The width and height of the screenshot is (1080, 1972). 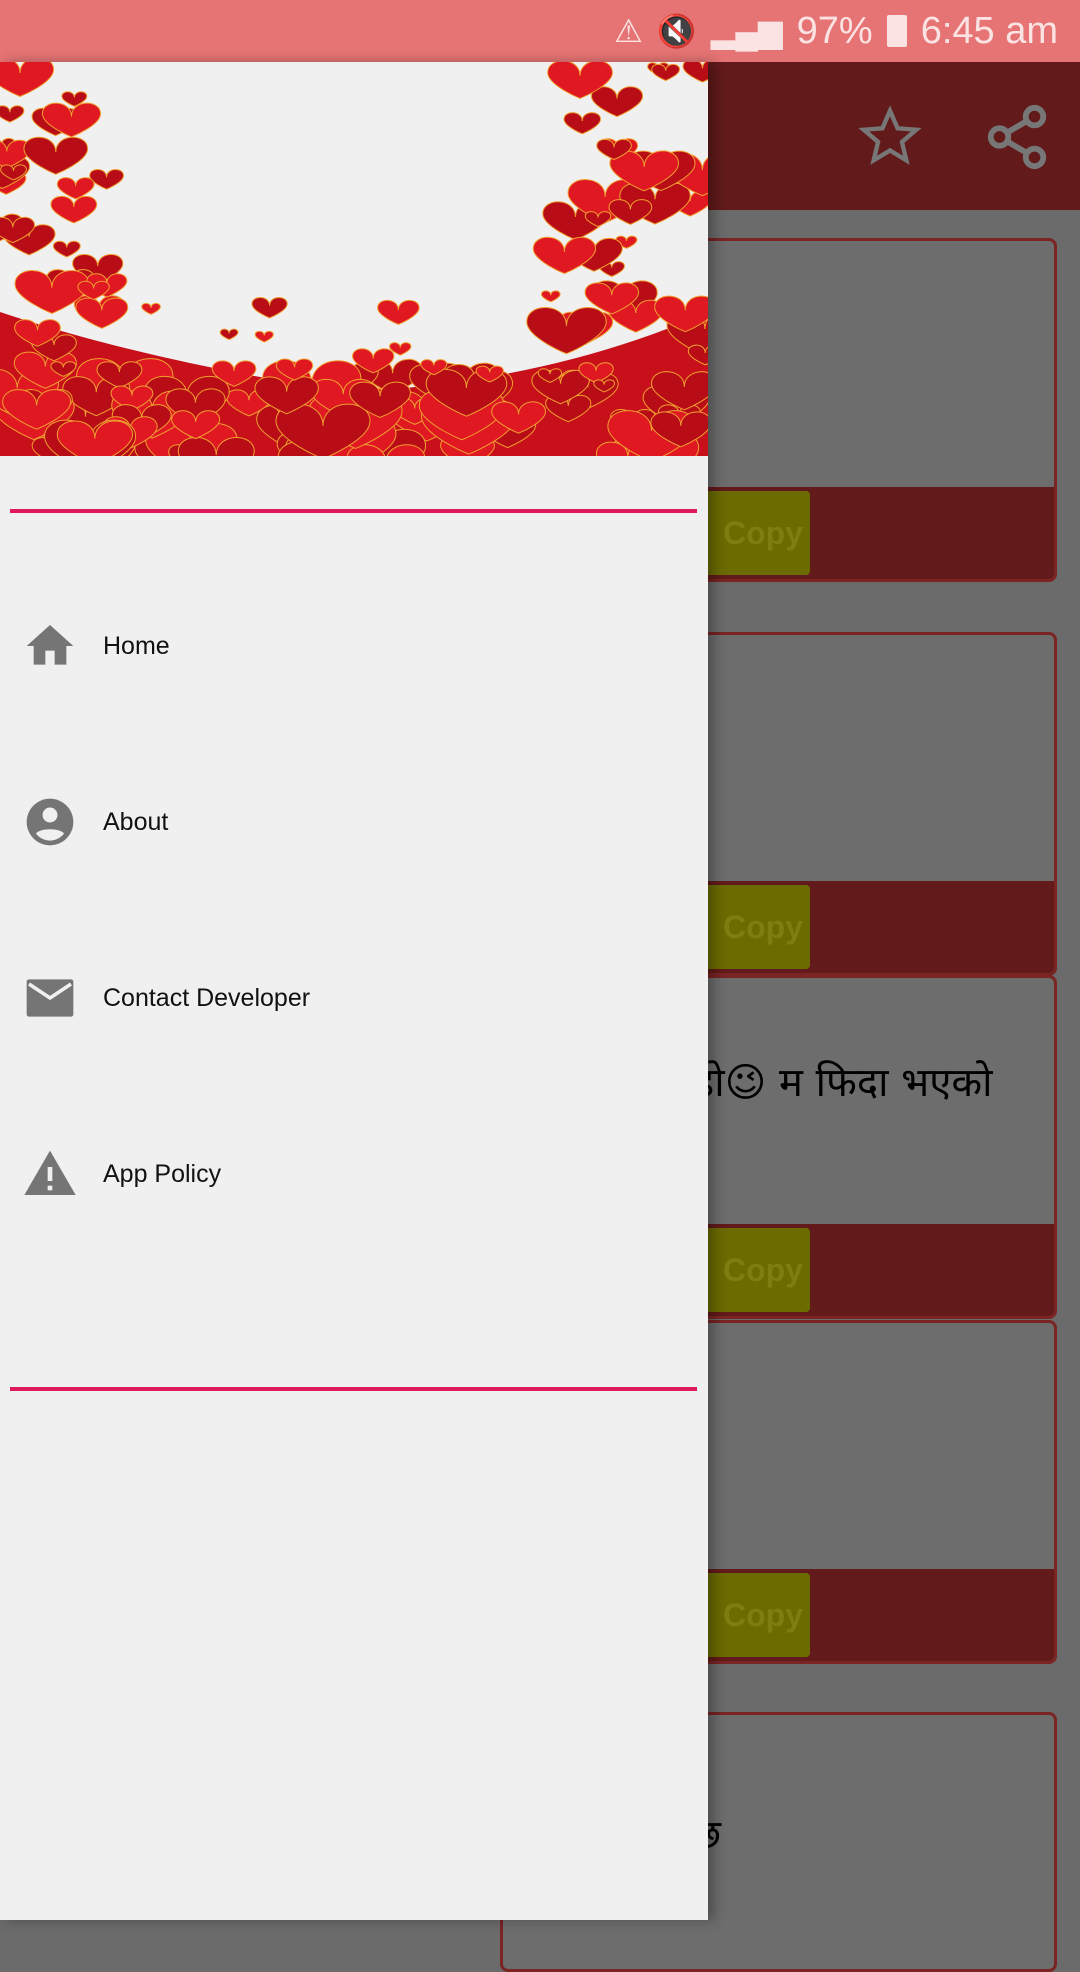 I want to click on clock: 6:45 am, so click(x=989, y=30).